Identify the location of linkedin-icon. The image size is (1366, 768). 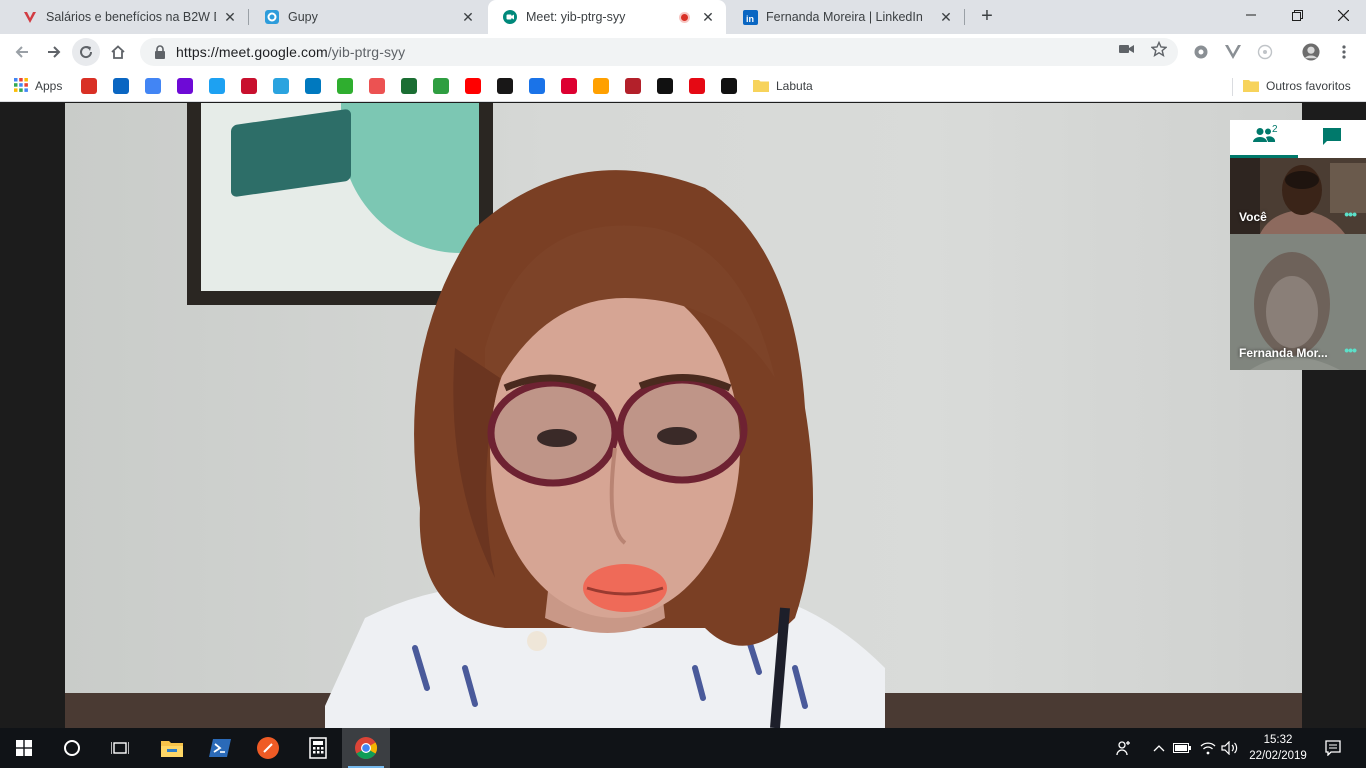
(121, 86).